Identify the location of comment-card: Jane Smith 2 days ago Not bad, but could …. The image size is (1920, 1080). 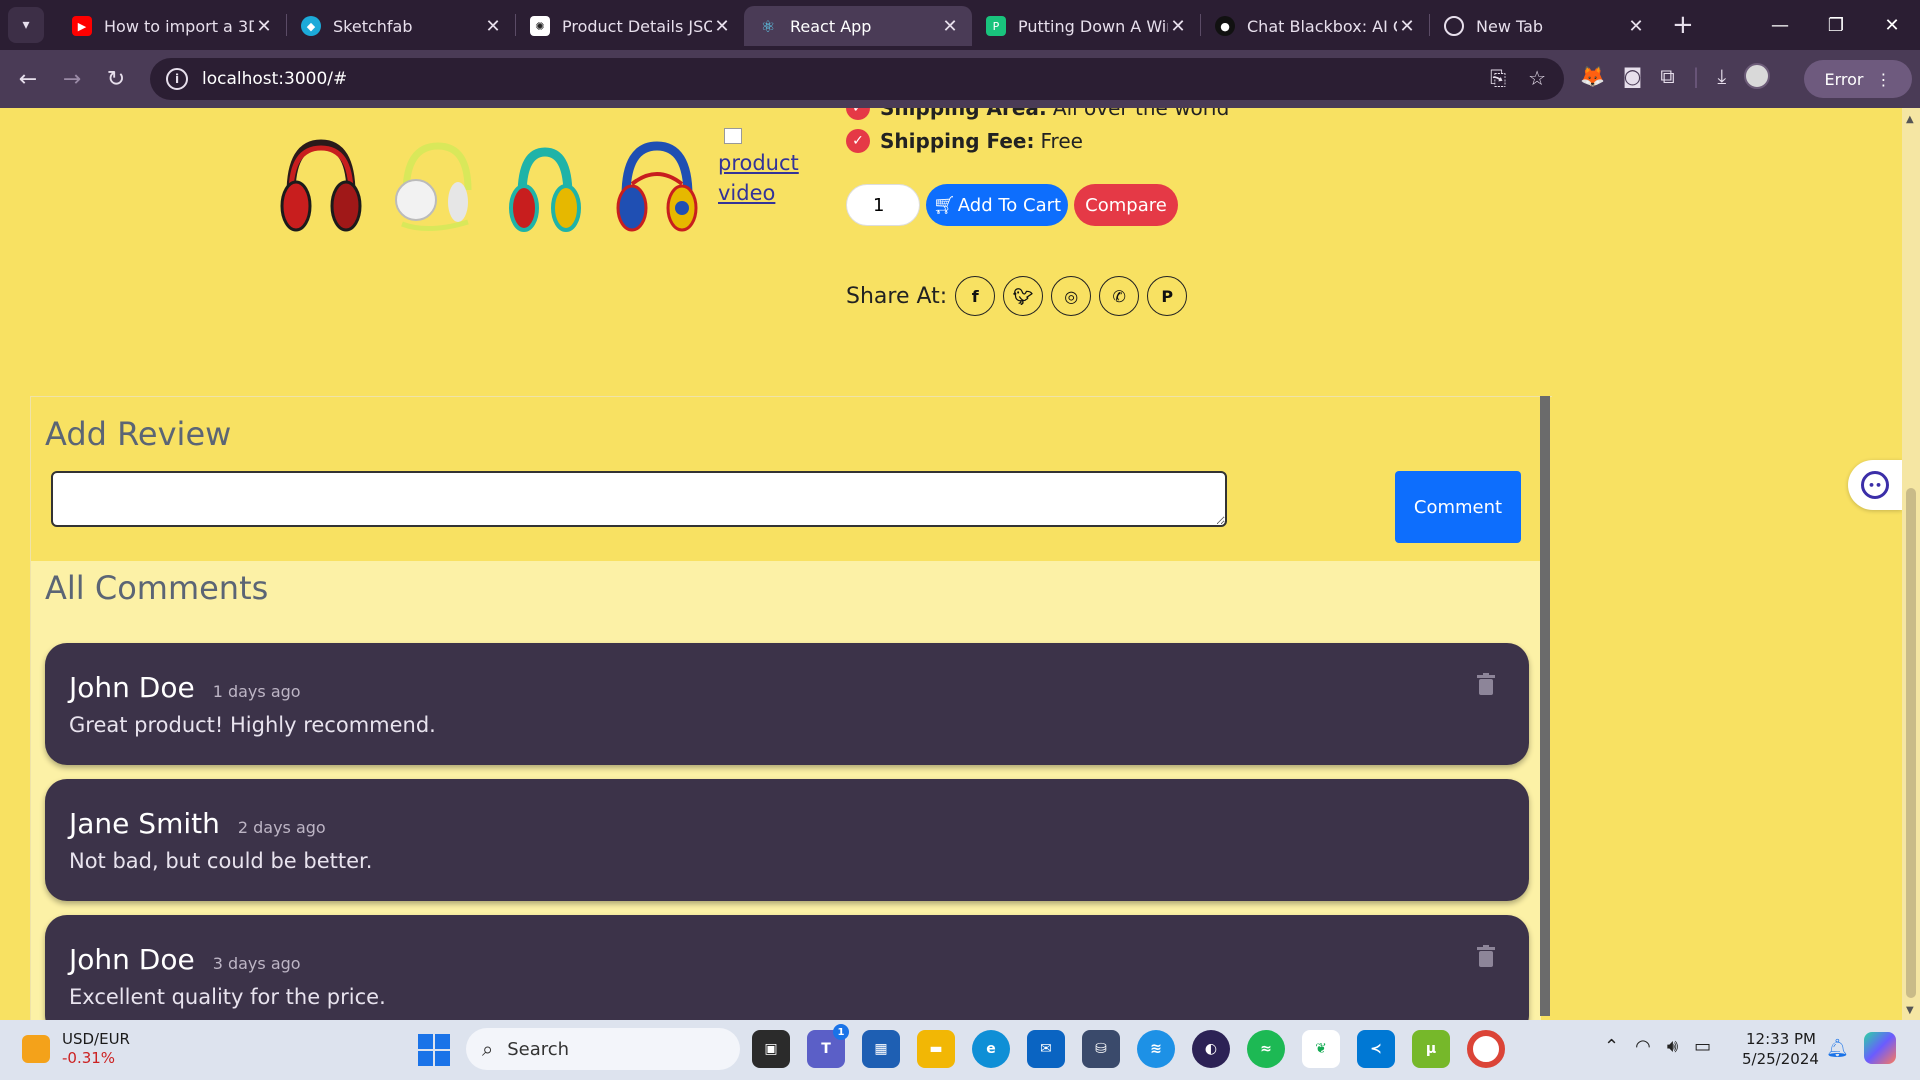
(787, 840).